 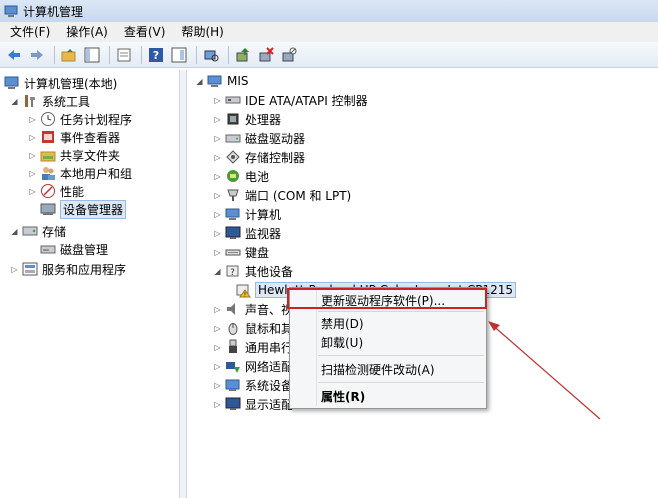 I want to click on help-icon: ?, so click(x=156, y=55).